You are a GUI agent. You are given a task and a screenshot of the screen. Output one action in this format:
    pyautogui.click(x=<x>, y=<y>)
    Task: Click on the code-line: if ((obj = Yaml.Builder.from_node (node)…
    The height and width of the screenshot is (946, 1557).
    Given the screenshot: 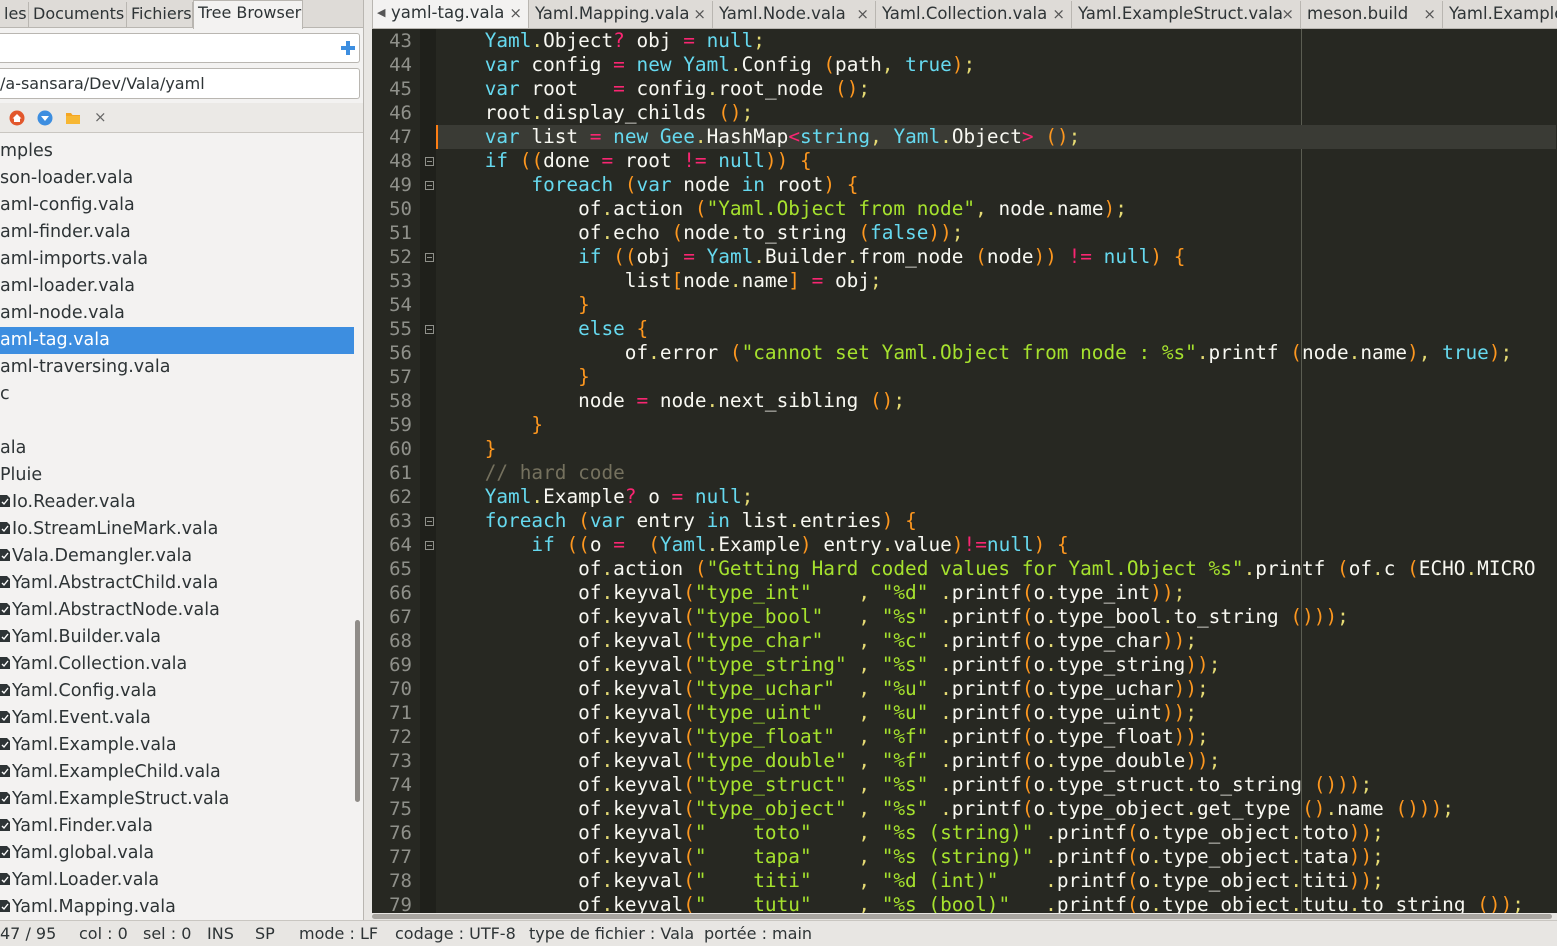 What is the action you would take?
    pyautogui.click(x=997, y=257)
    